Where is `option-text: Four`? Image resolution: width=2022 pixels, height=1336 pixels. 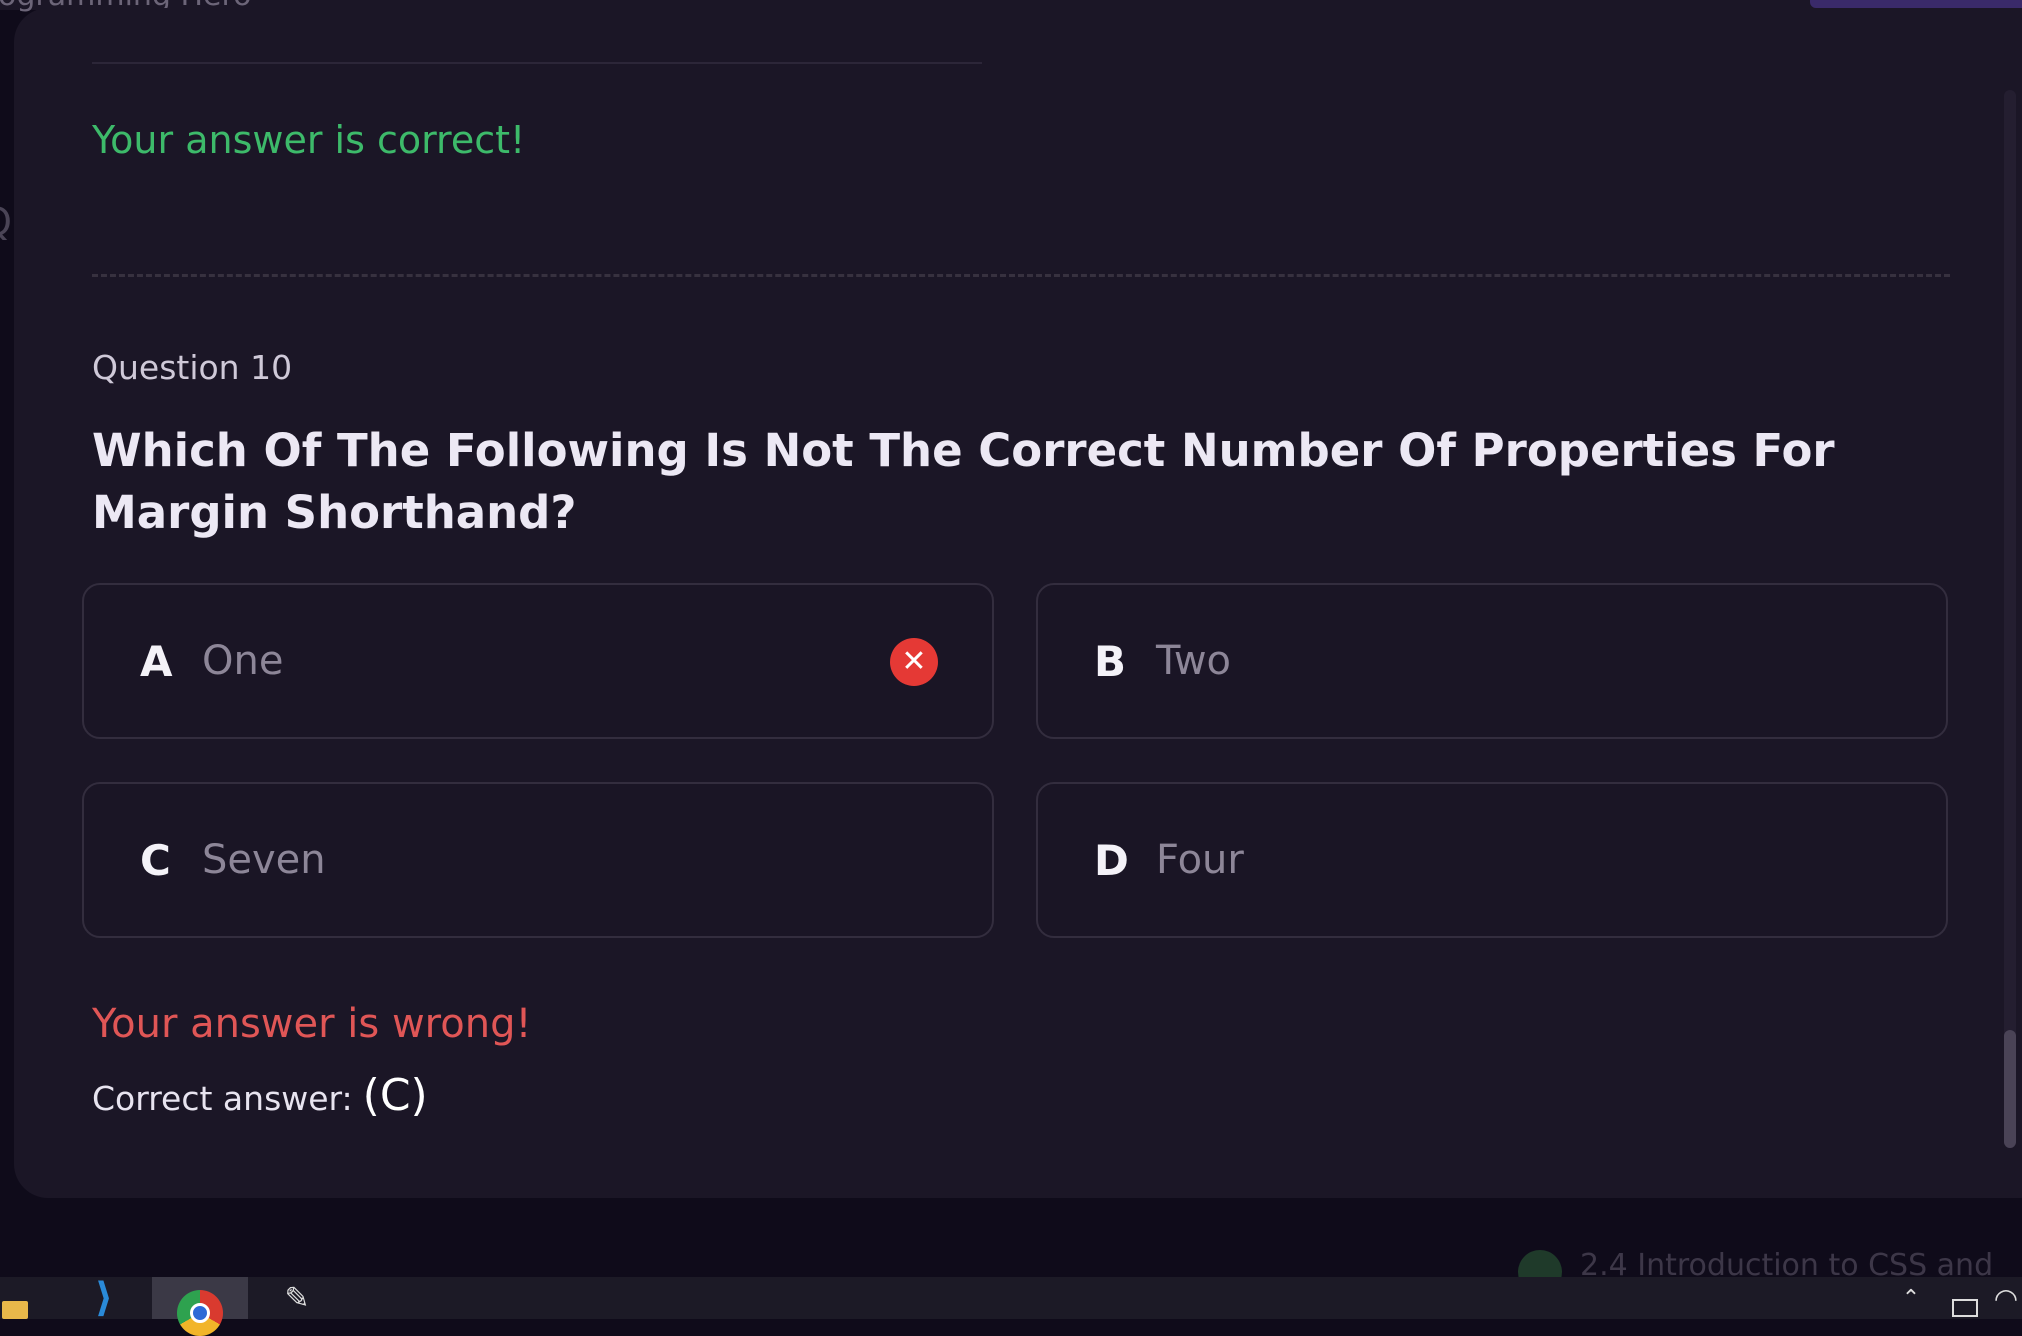
option-text: Four is located at coordinates (1200, 860).